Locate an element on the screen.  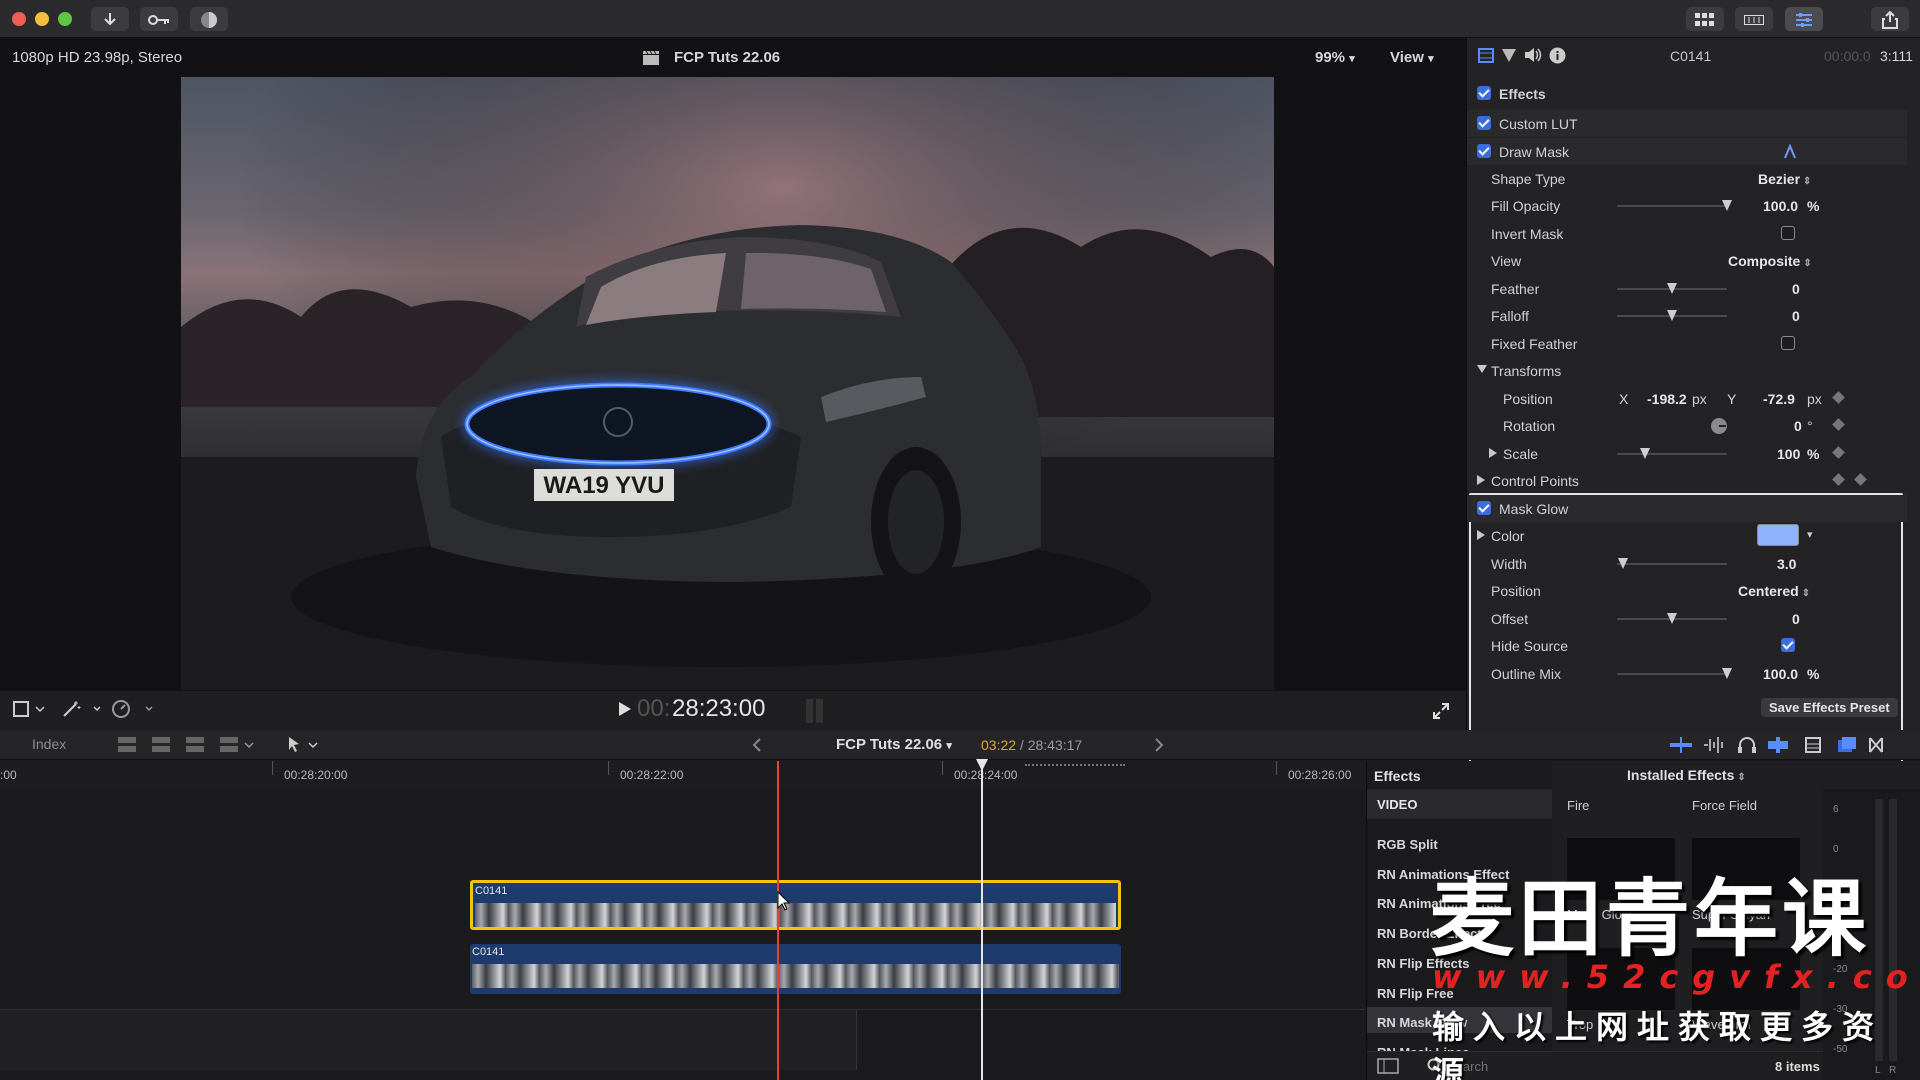
shape-type-popup: Bezier ⇕ is located at coordinates (1784, 179).